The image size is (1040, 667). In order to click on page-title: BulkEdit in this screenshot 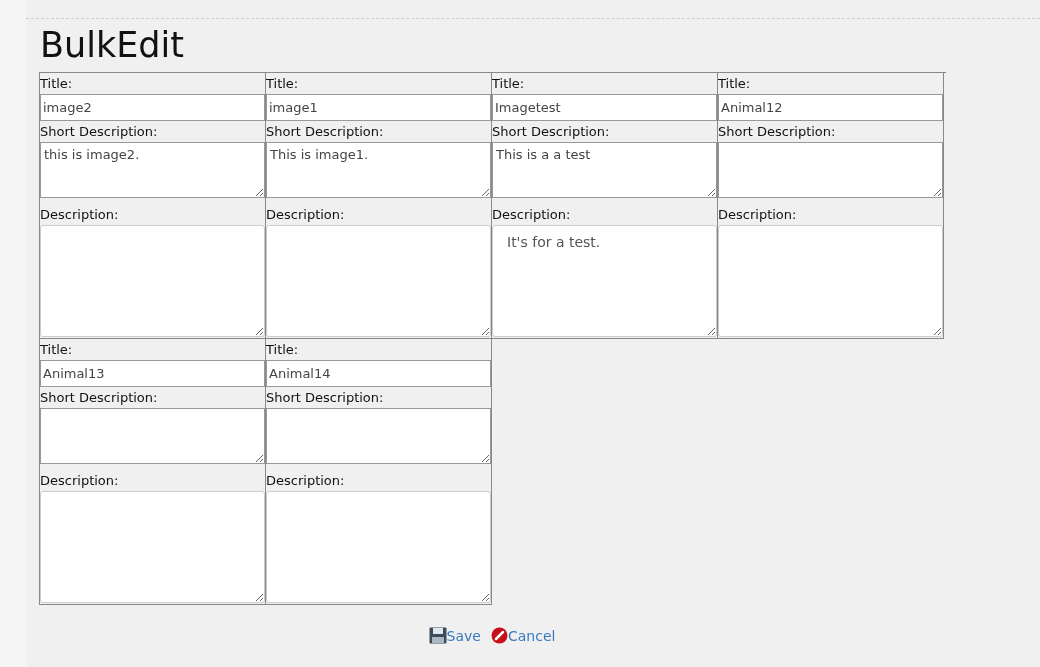, I will do `click(112, 45)`.